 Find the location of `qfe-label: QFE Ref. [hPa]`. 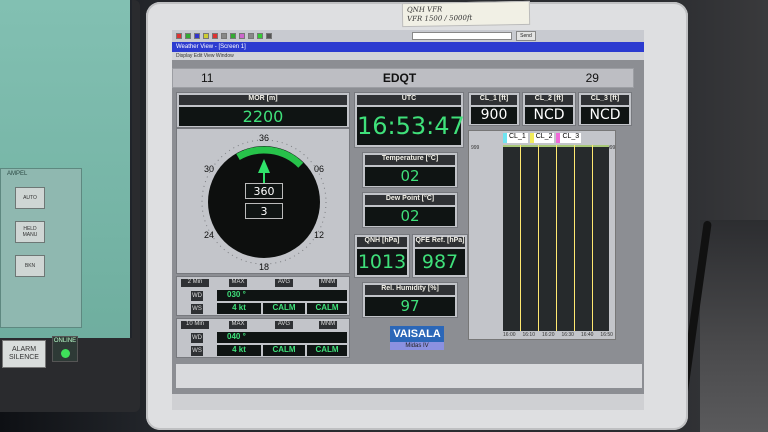

qfe-label: QFE Ref. [hPa] is located at coordinates (440, 242).